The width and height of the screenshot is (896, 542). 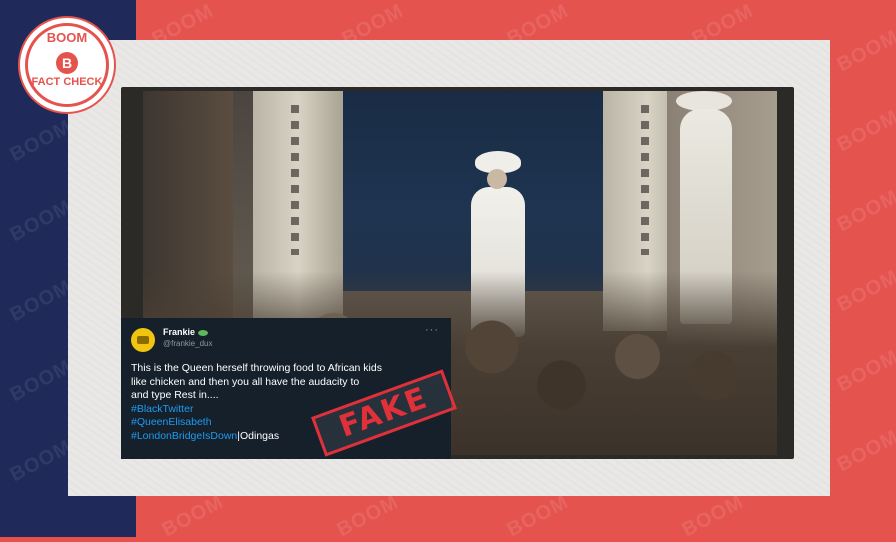 I want to click on tweet-text-suffix: |Odingas, so click(x=258, y=435).